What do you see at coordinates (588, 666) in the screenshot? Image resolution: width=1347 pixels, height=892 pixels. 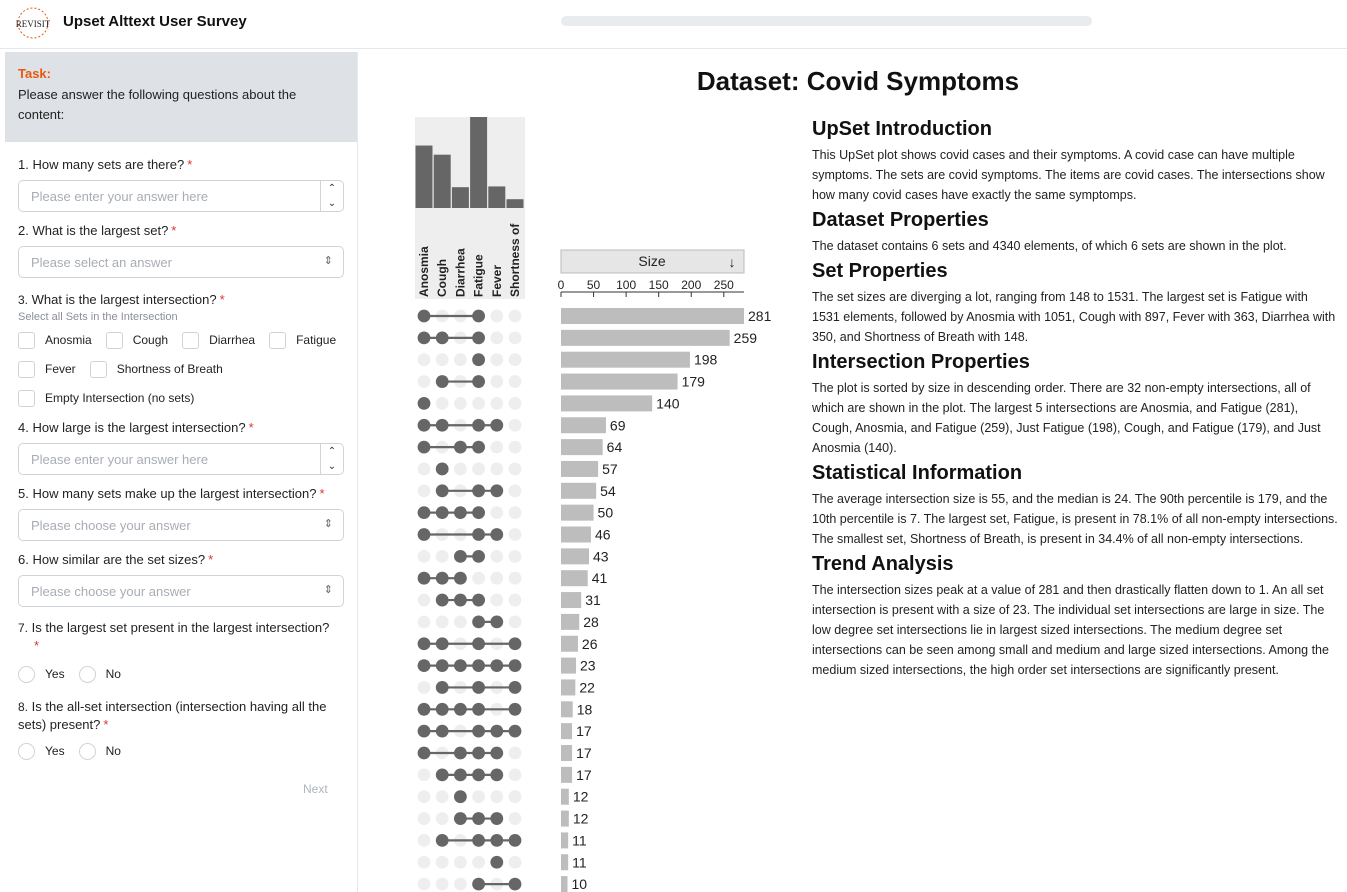 I see `intersection-size-label: 23` at bounding box center [588, 666].